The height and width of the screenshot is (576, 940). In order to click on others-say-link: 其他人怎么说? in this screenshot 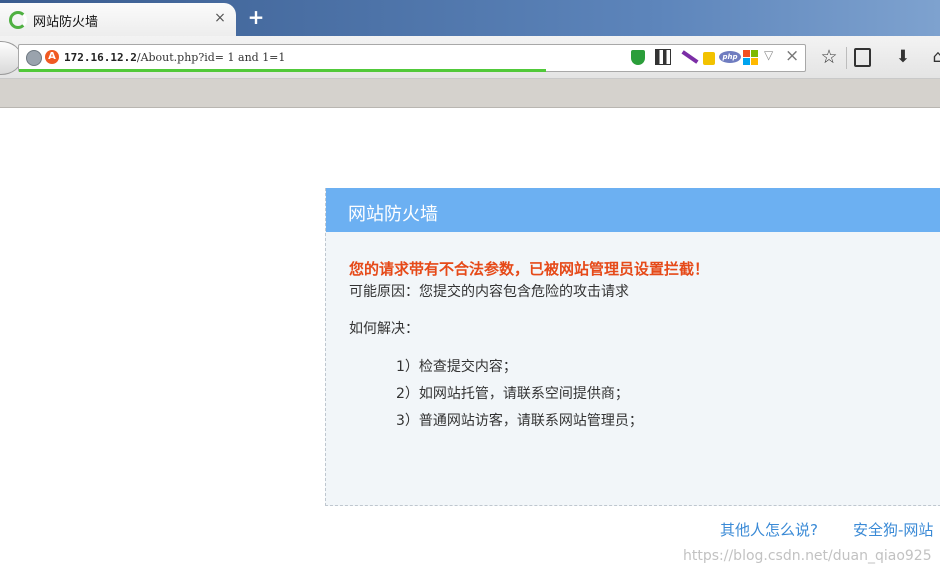, I will do `click(769, 529)`.